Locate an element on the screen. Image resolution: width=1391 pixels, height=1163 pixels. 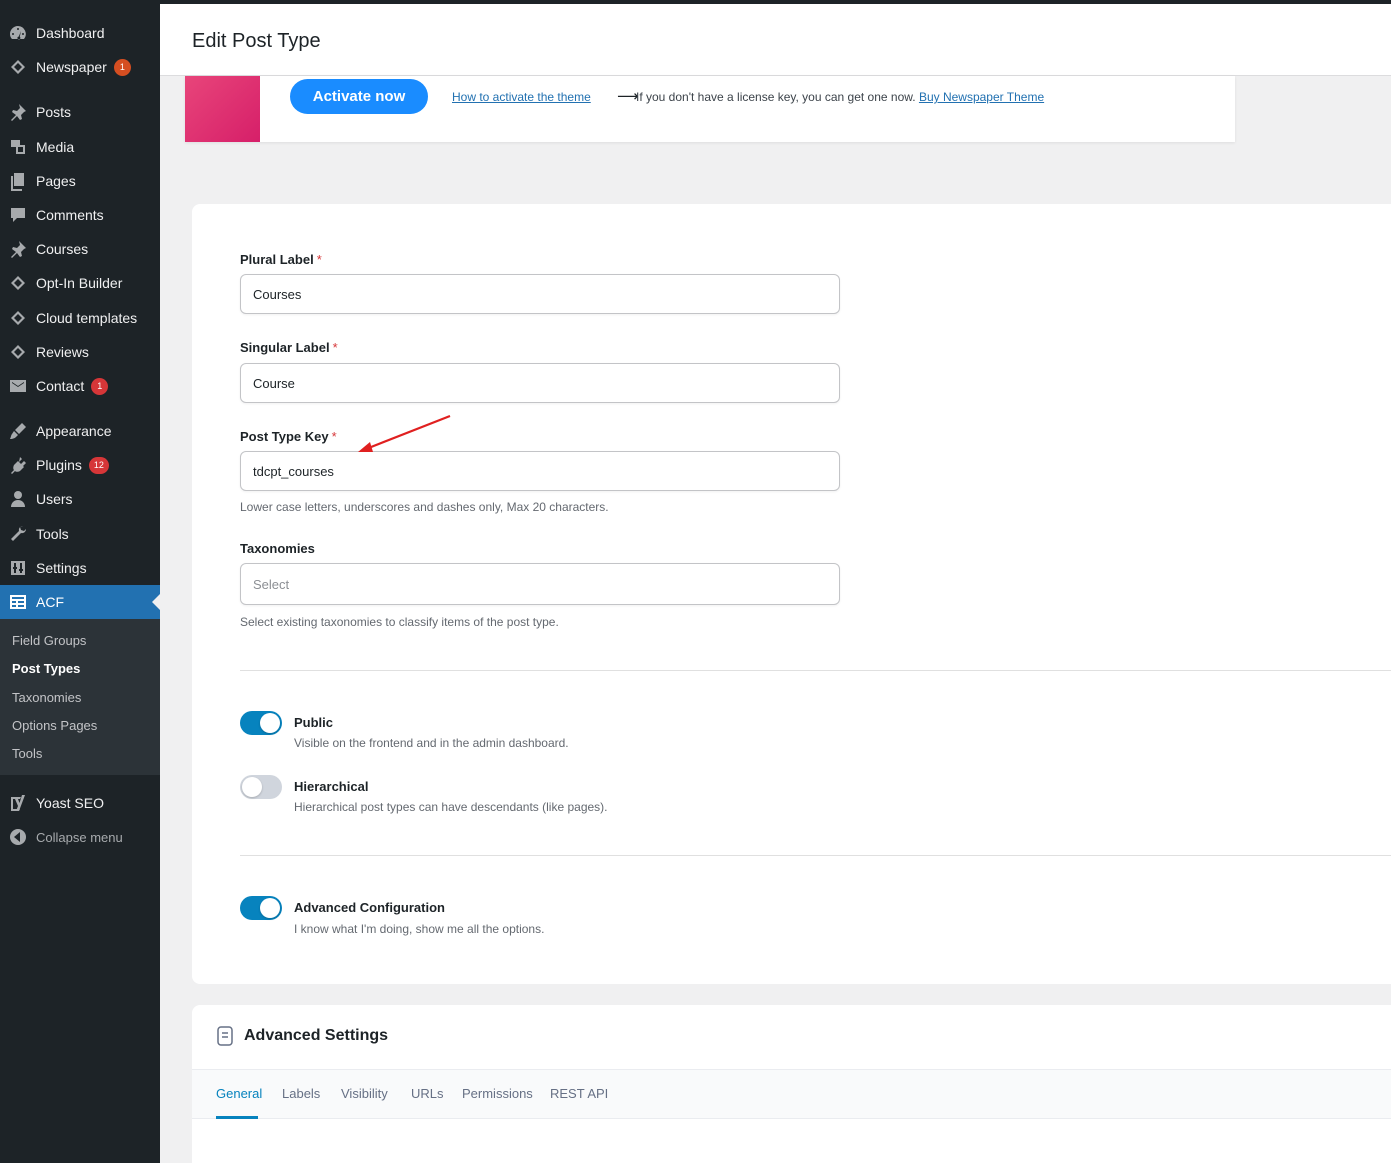
advanced-configuration-toggle is located at coordinates (261, 908).